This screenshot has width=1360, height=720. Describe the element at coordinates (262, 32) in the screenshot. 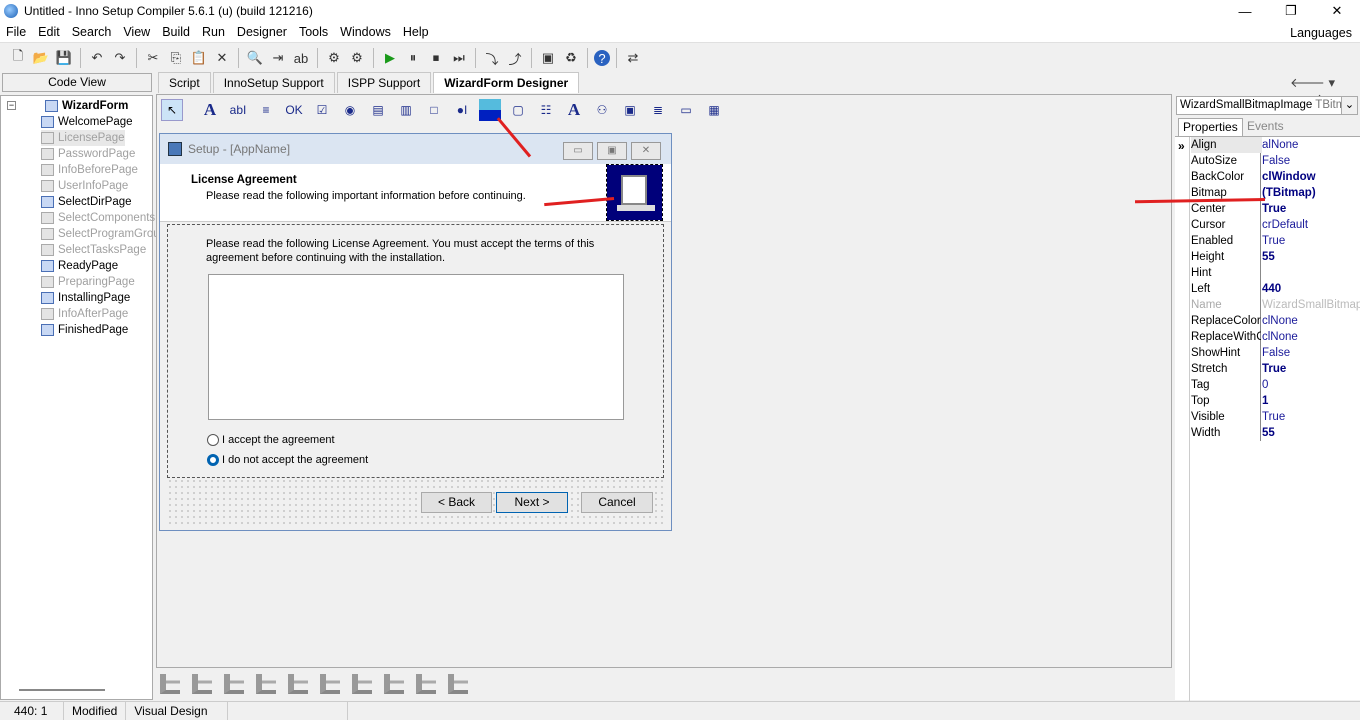

I see `menu-designer: Designer` at that location.